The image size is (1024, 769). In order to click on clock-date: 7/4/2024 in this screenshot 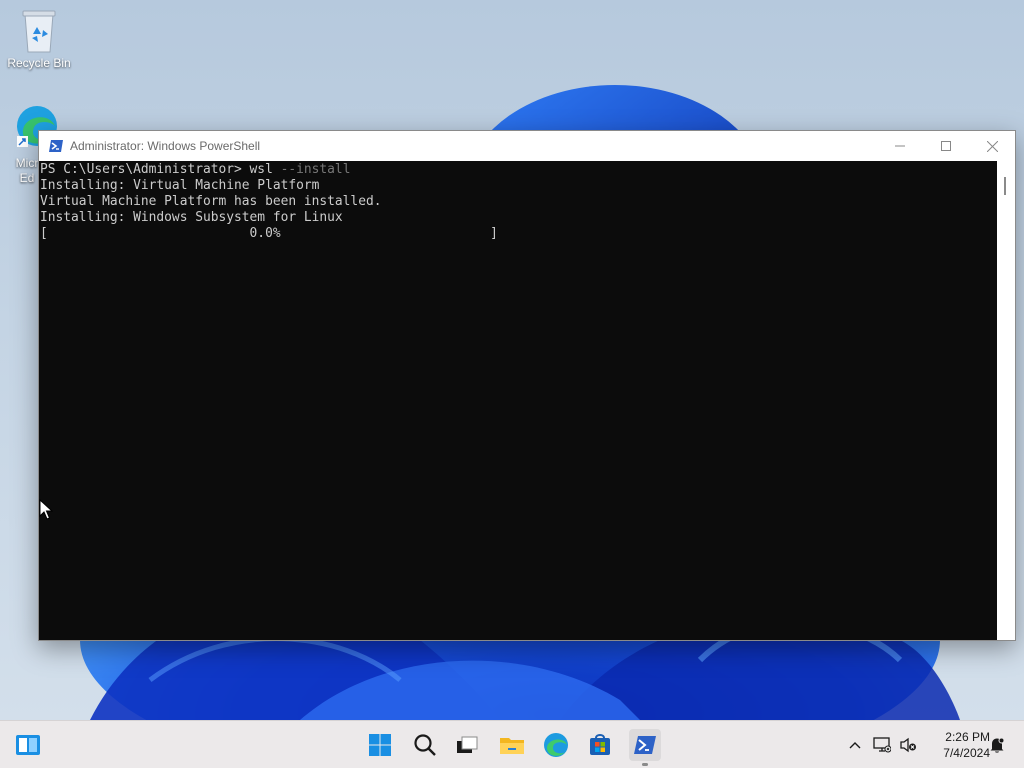, I will do `click(966, 753)`.